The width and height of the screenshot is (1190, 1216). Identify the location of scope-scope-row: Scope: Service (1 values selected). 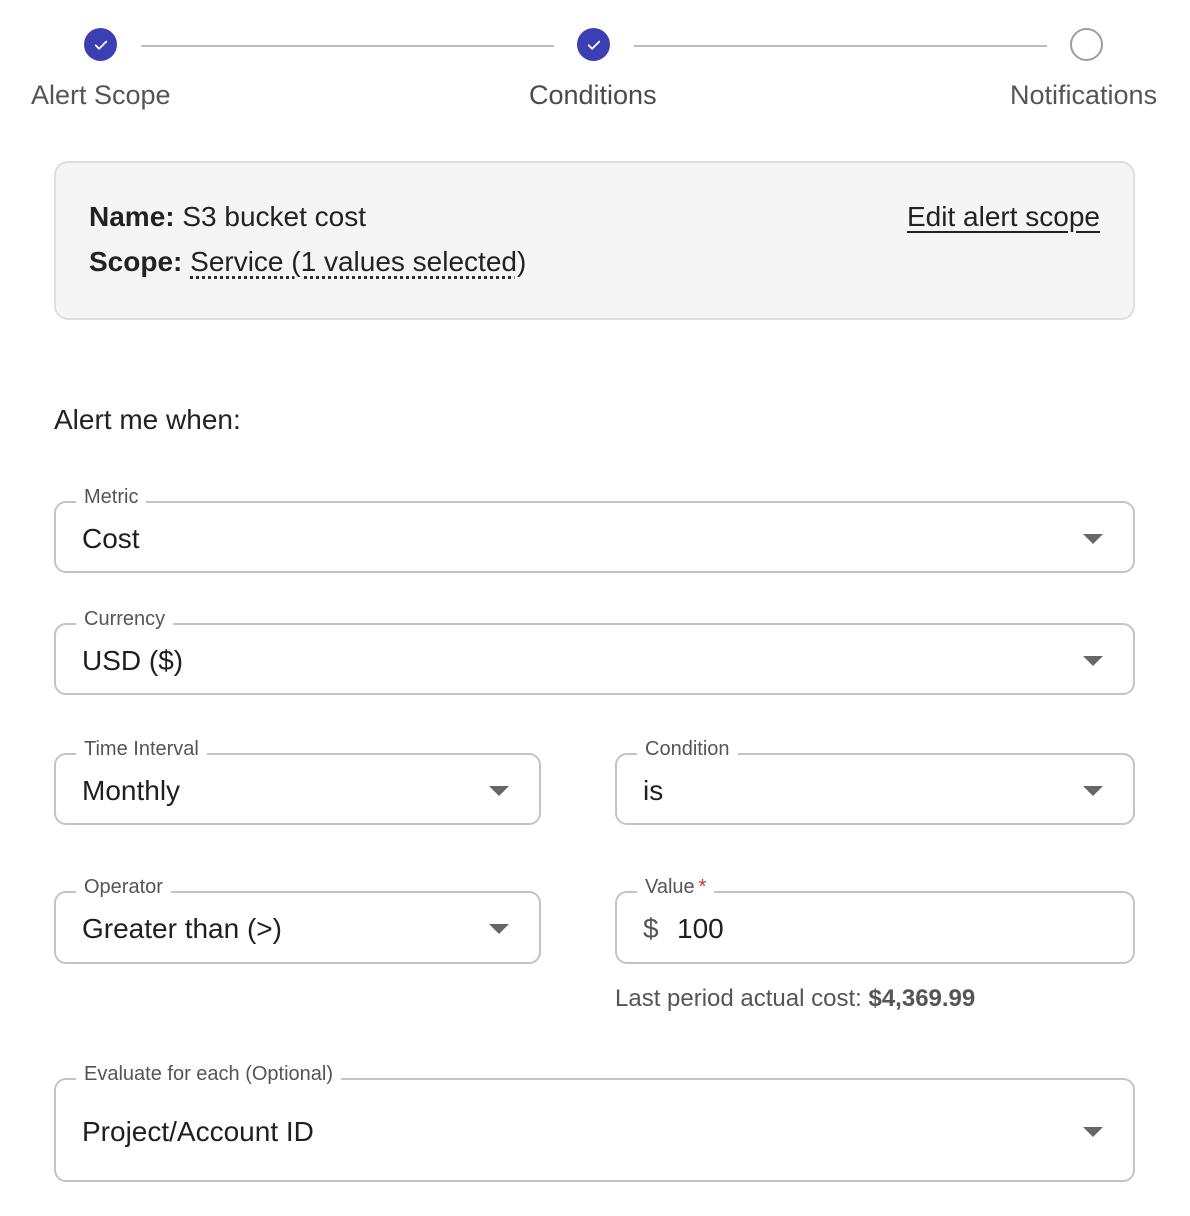
(307, 262).